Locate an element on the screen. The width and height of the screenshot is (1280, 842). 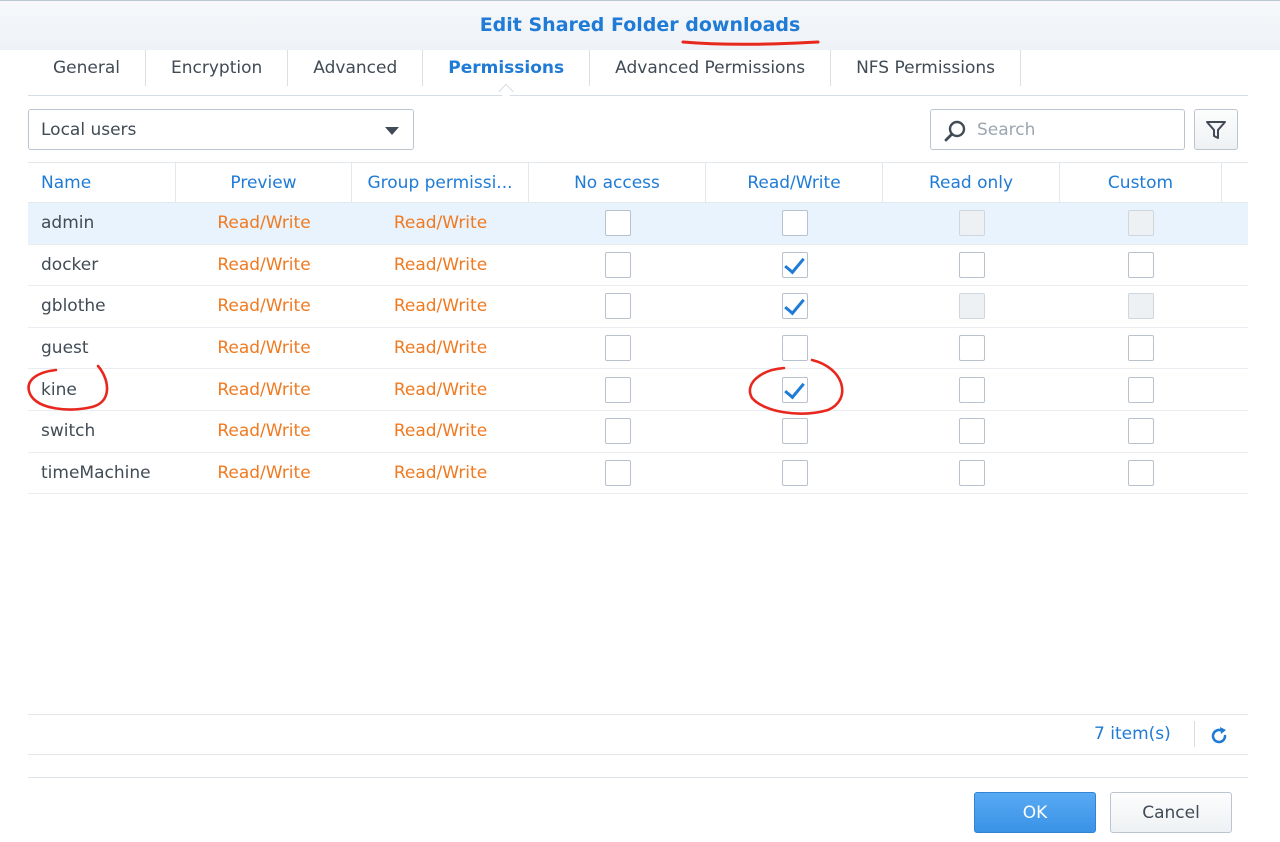
grid-bottom-divider is located at coordinates (638, 754).